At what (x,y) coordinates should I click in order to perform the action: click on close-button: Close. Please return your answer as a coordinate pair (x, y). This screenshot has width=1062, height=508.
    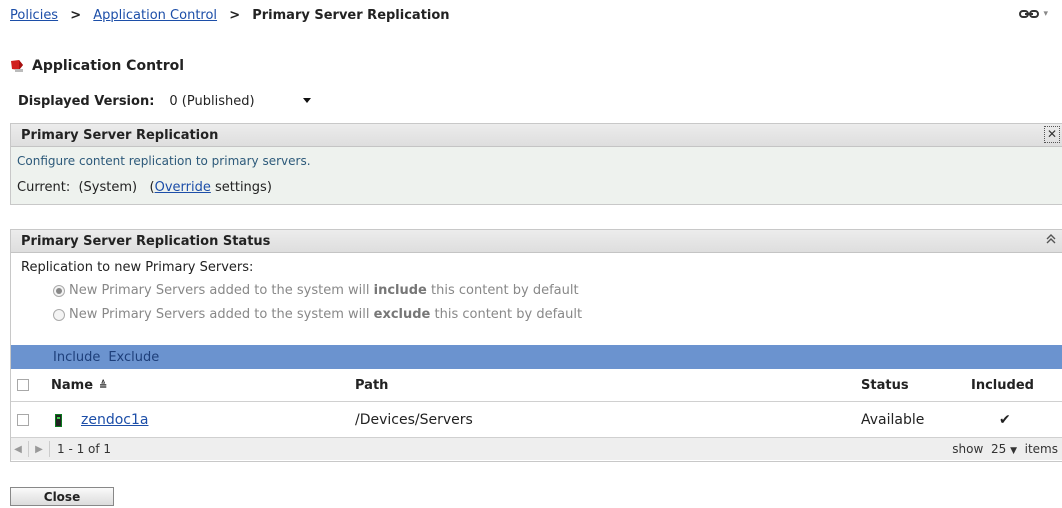
    Looking at the image, I should click on (62, 496).